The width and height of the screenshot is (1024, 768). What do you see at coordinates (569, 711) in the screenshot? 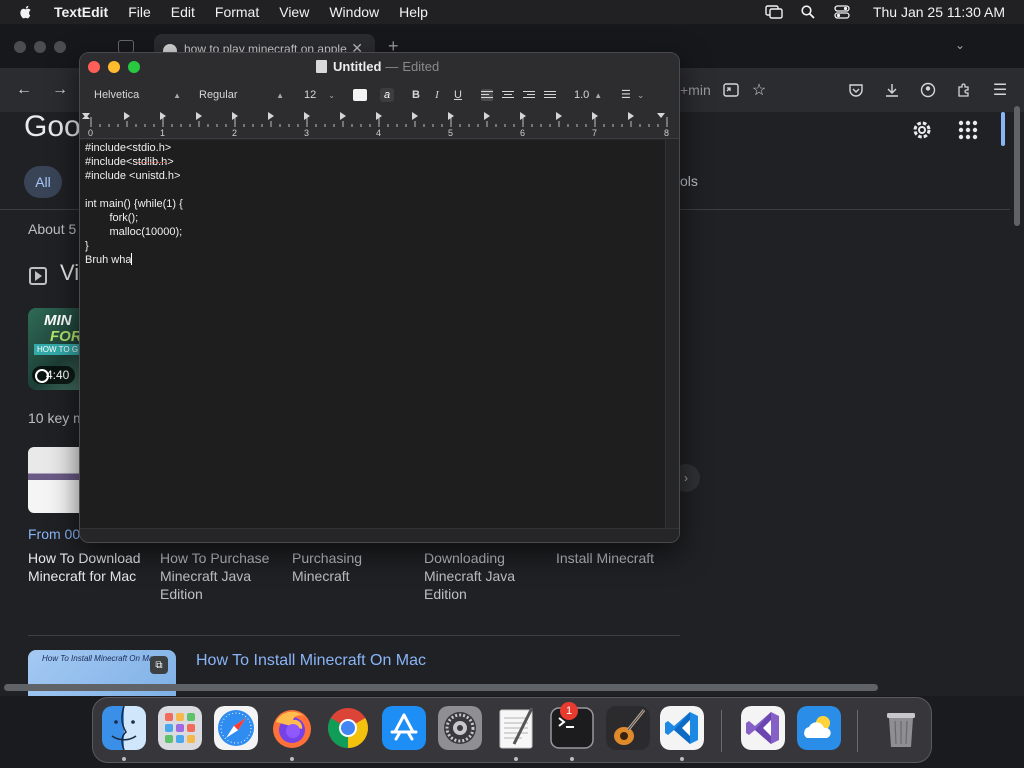
I see `notification-badge: 1` at bounding box center [569, 711].